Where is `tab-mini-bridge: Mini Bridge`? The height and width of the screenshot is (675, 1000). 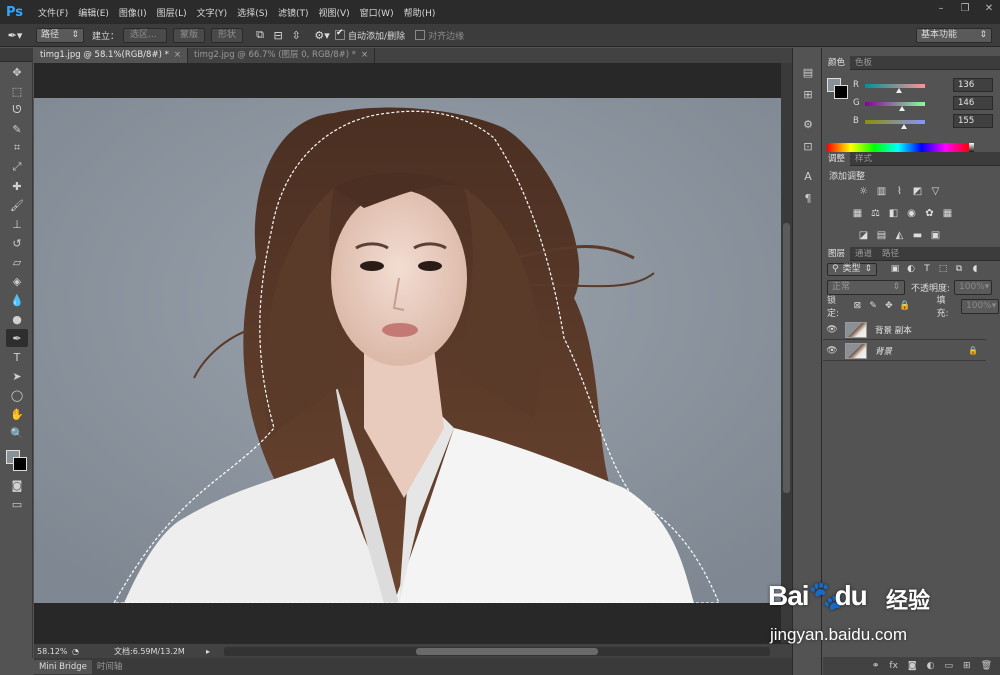
tab-mini-bridge: Mini Bridge is located at coordinates (63, 666).